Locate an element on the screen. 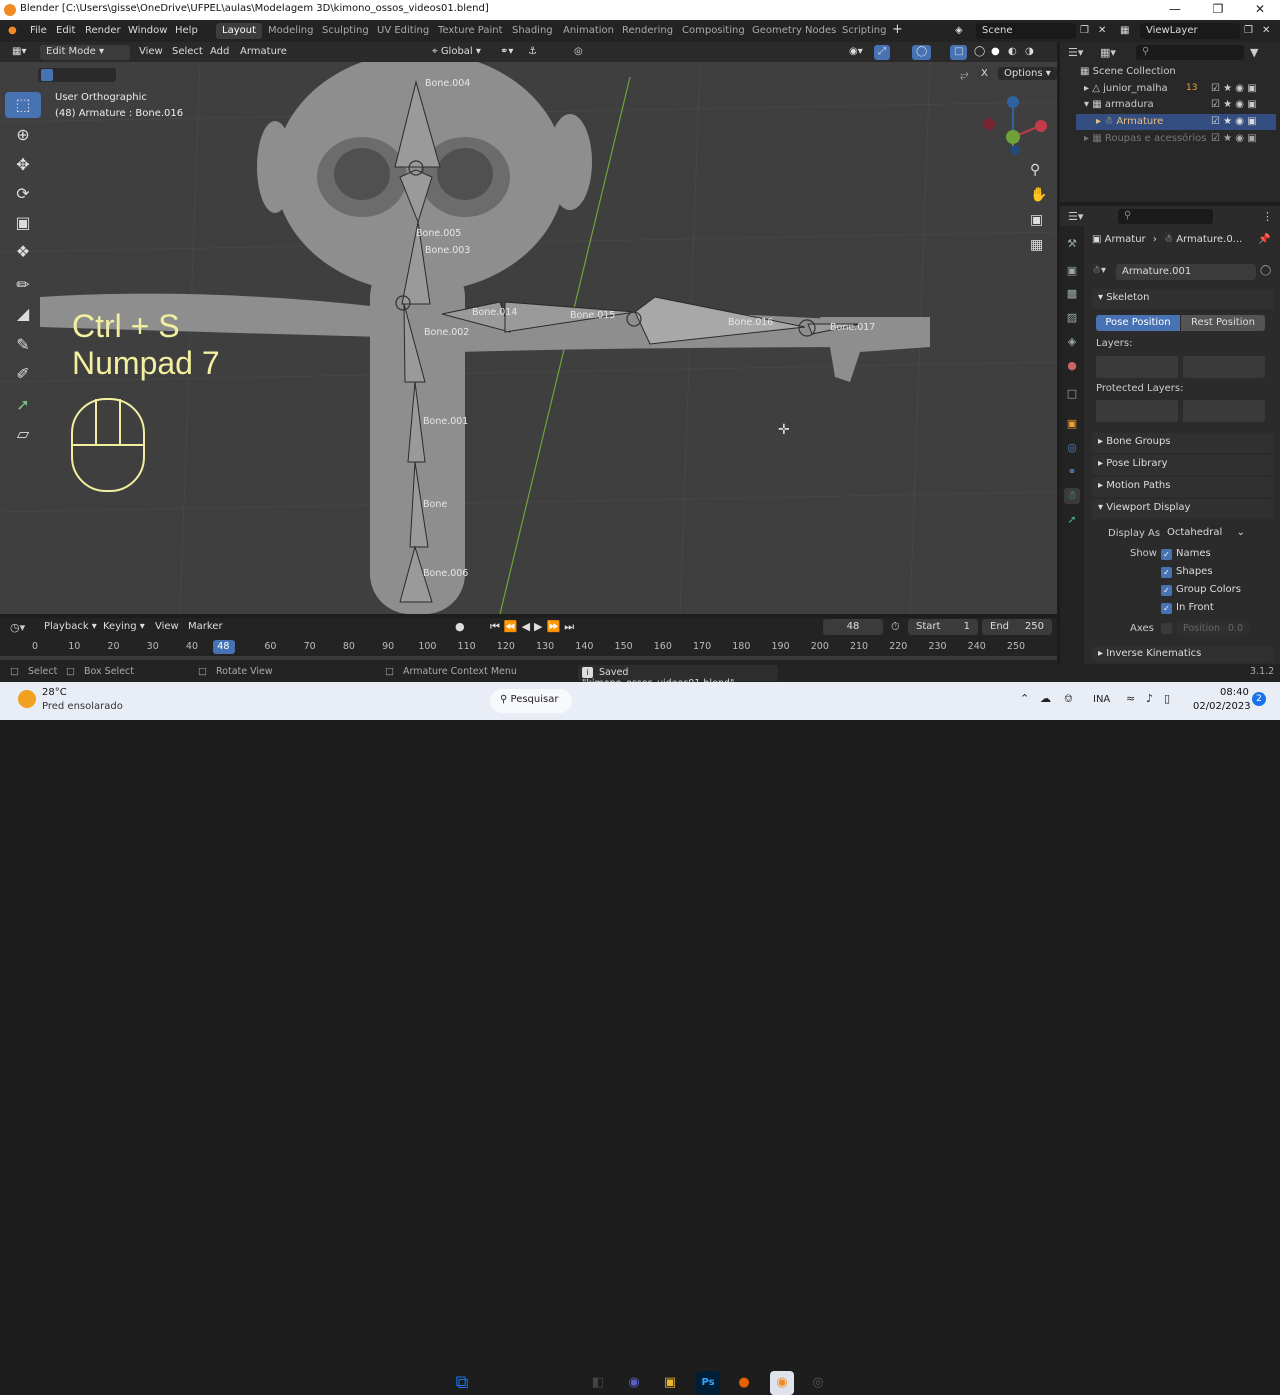  battery-icon: ▯ is located at coordinates (1167, 698).